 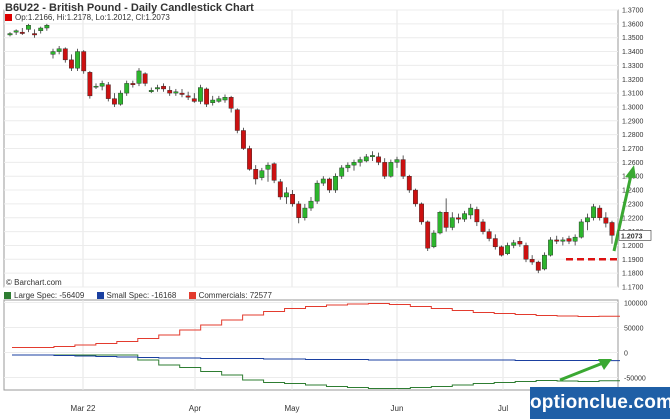 What do you see at coordinates (7, 296) in the screenshot?
I see `legend-swatch-large-spec` at bounding box center [7, 296].